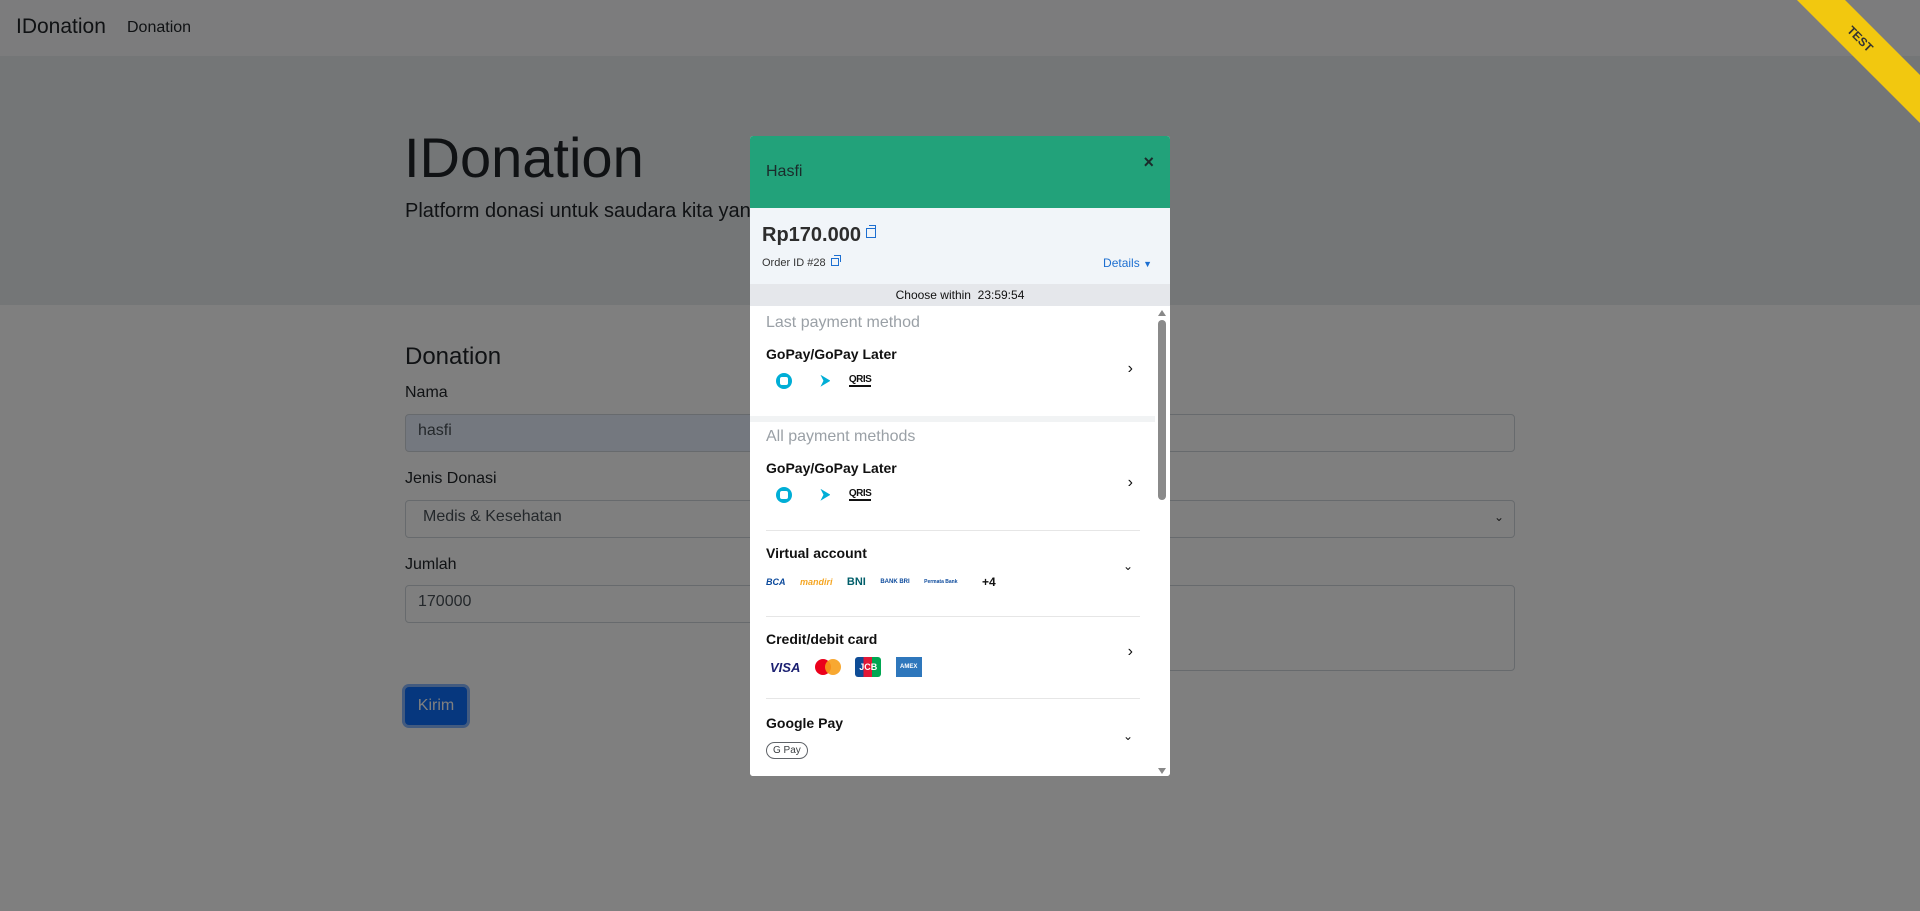 The height and width of the screenshot is (911, 1920). I want to click on scroll-up-arrow-icon, so click(1162, 313).